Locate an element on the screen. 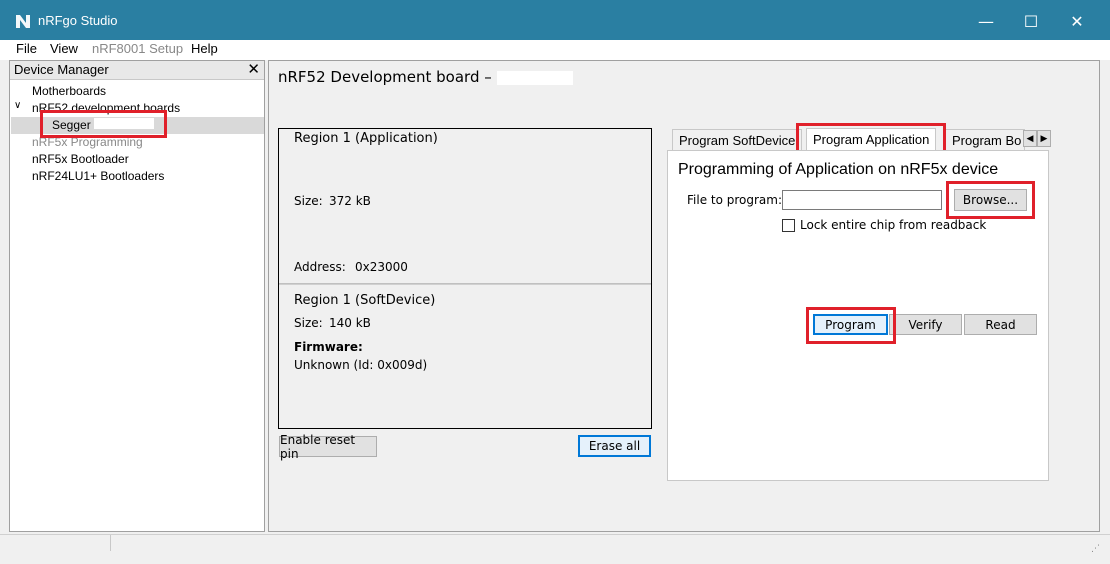 The image size is (1110, 564). highlight-browse-button is located at coordinates (990, 200).